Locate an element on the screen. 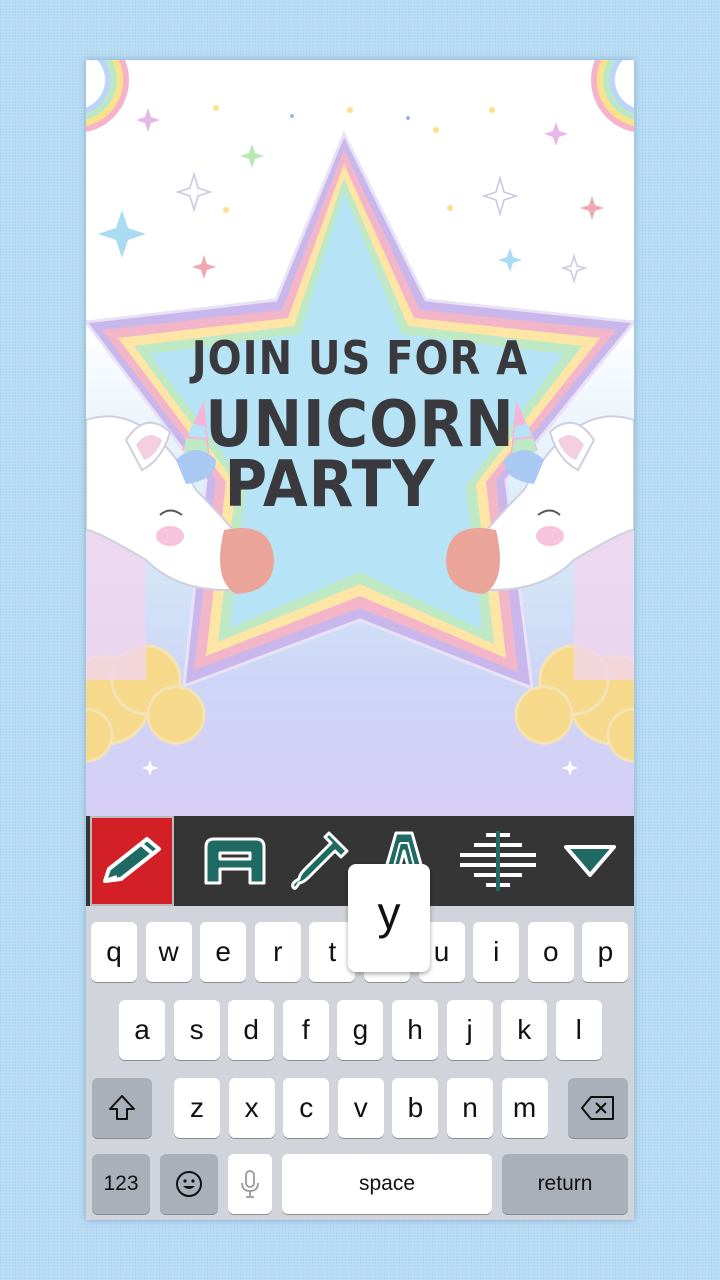  key-k: k is located at coordinates (524, 1030).